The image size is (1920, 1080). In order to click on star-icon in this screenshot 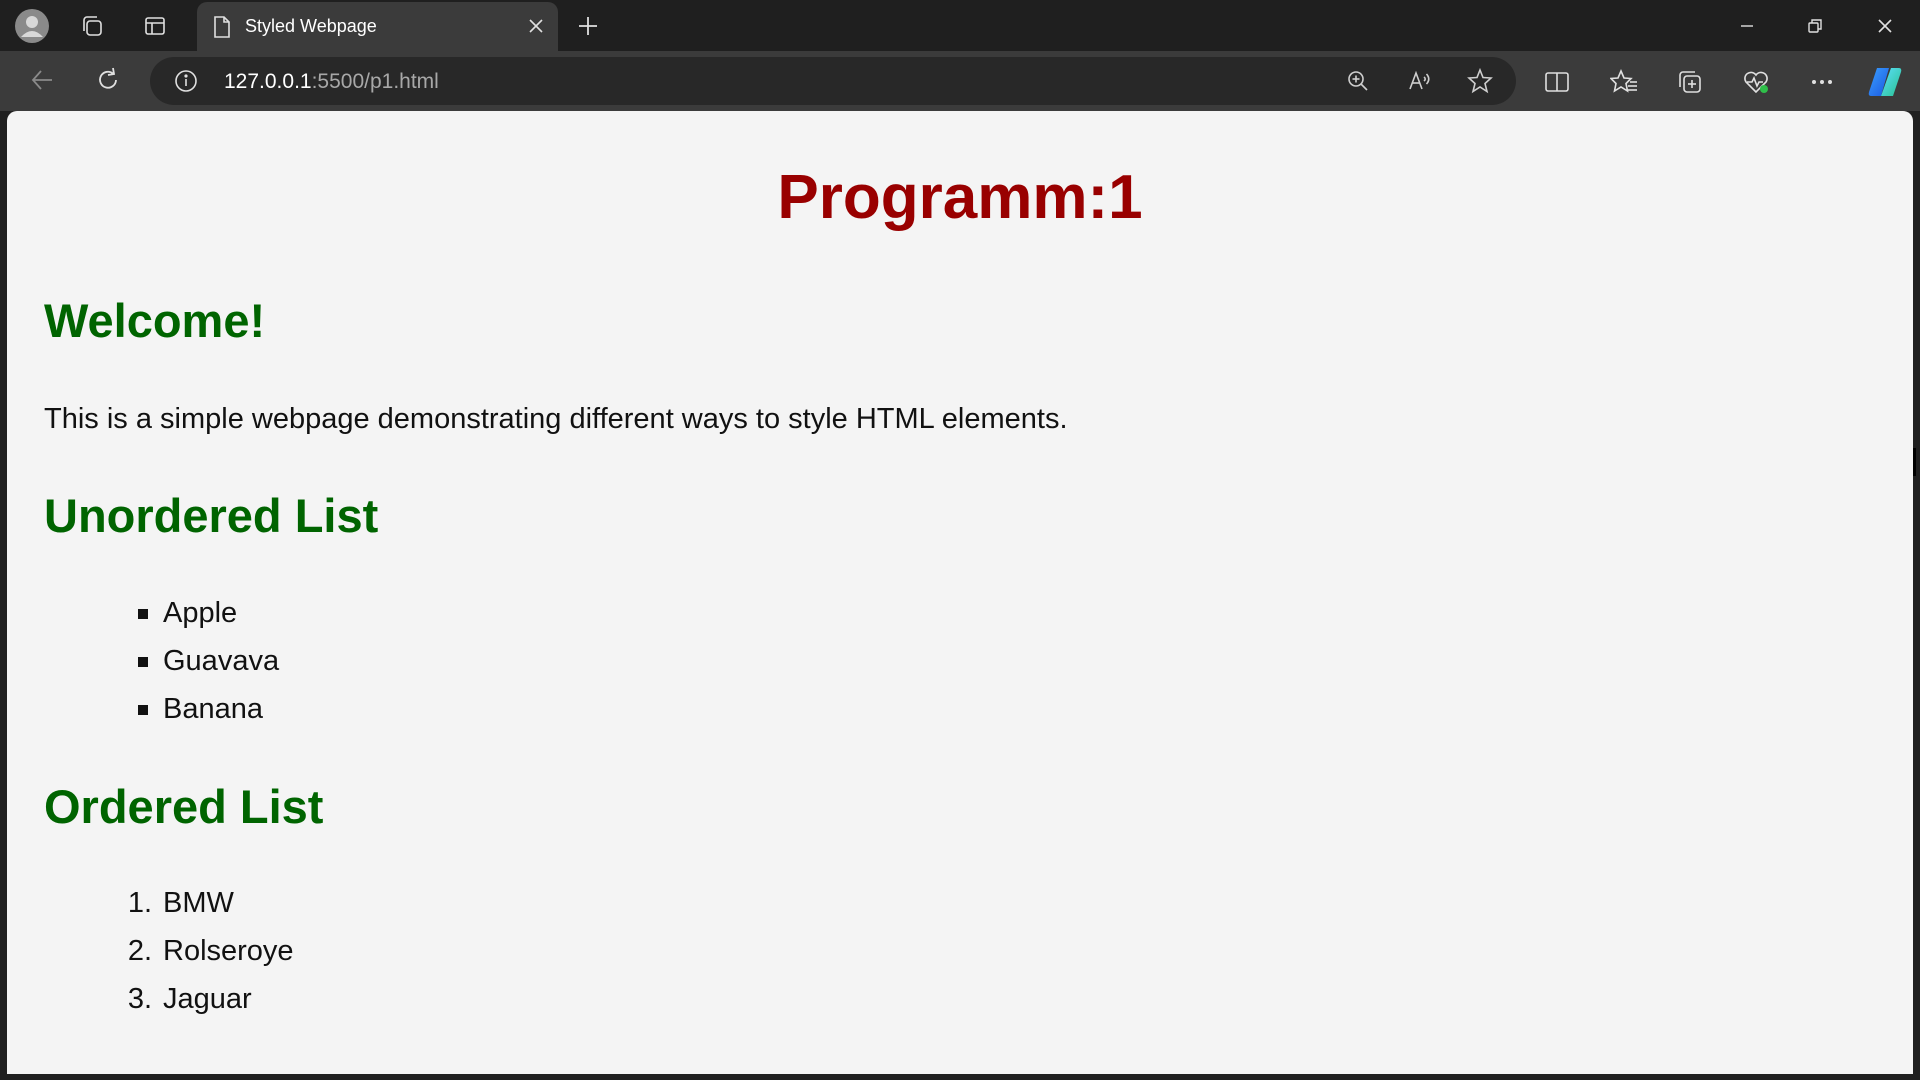, I will do `click(1480, 81)`.